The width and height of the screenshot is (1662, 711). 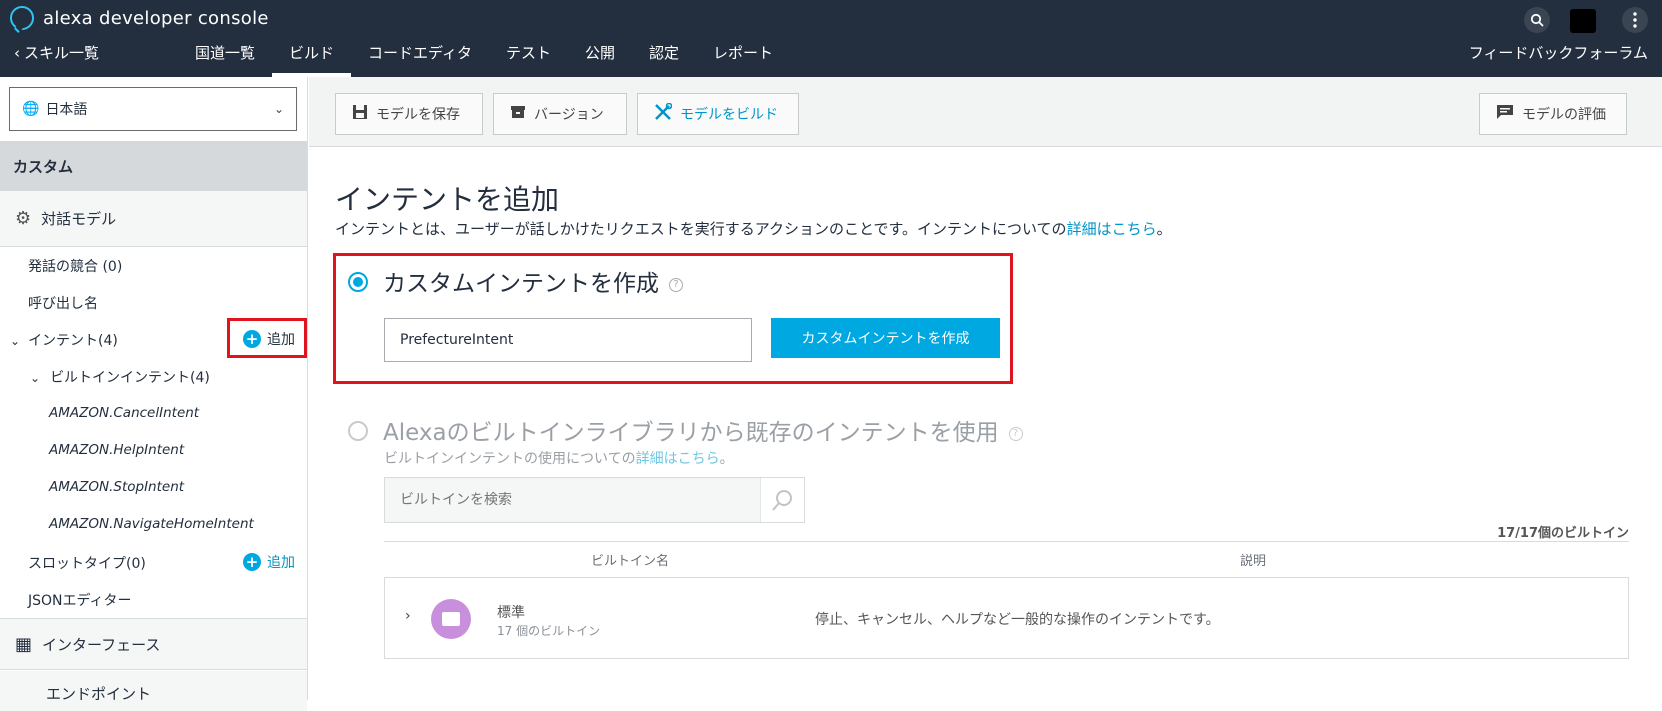 I want to click on custom-intent-option-text: カスタムインテントを作成, so click(x=521, y=284).